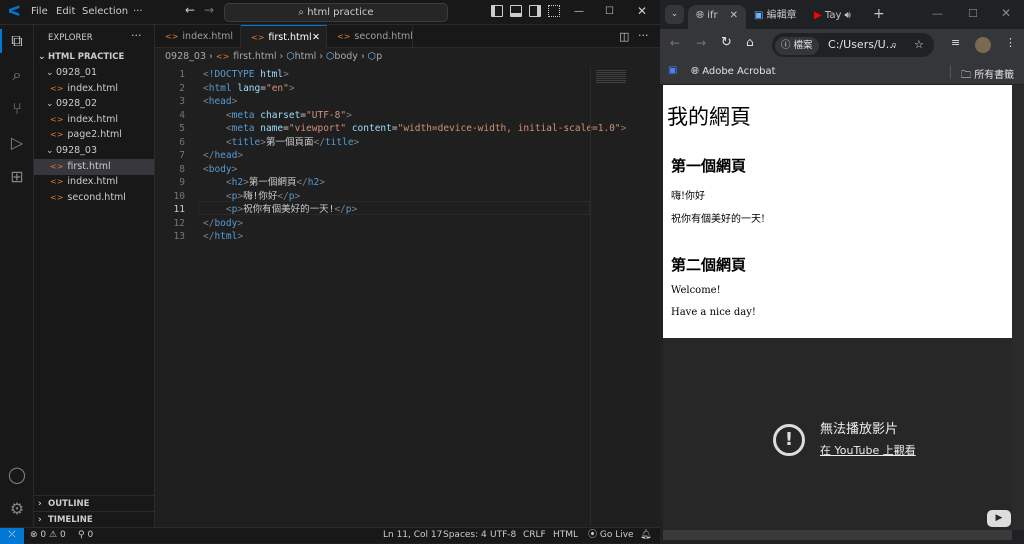 This screenshot has width=1024, height=544. I want to click on customize-layout-icon, so click(554, 11).